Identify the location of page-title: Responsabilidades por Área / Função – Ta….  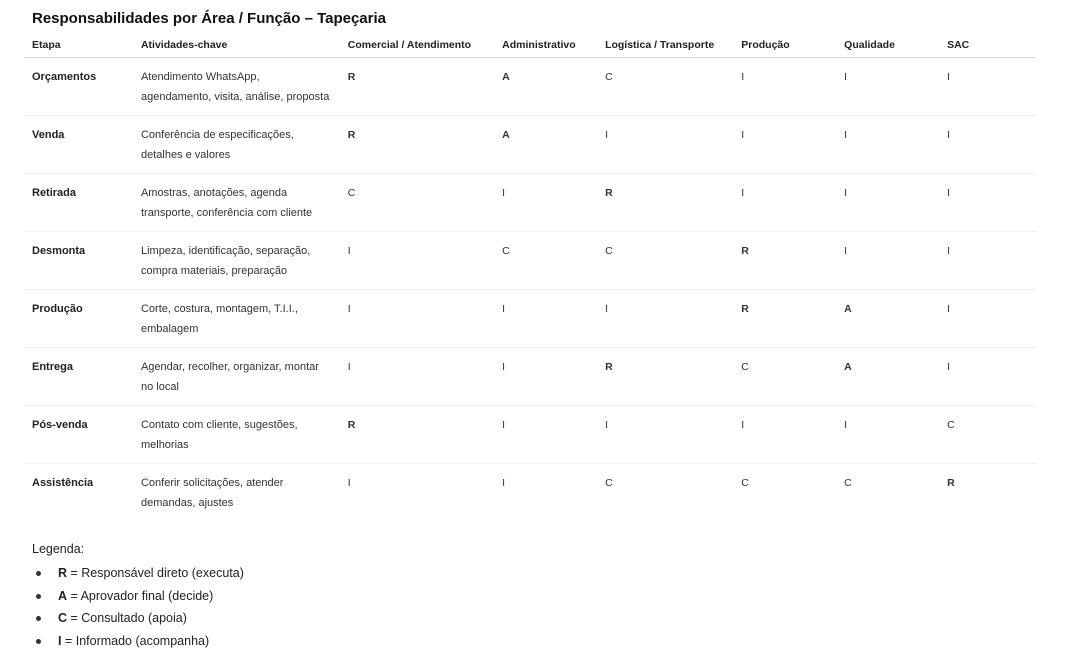
(209, 18).